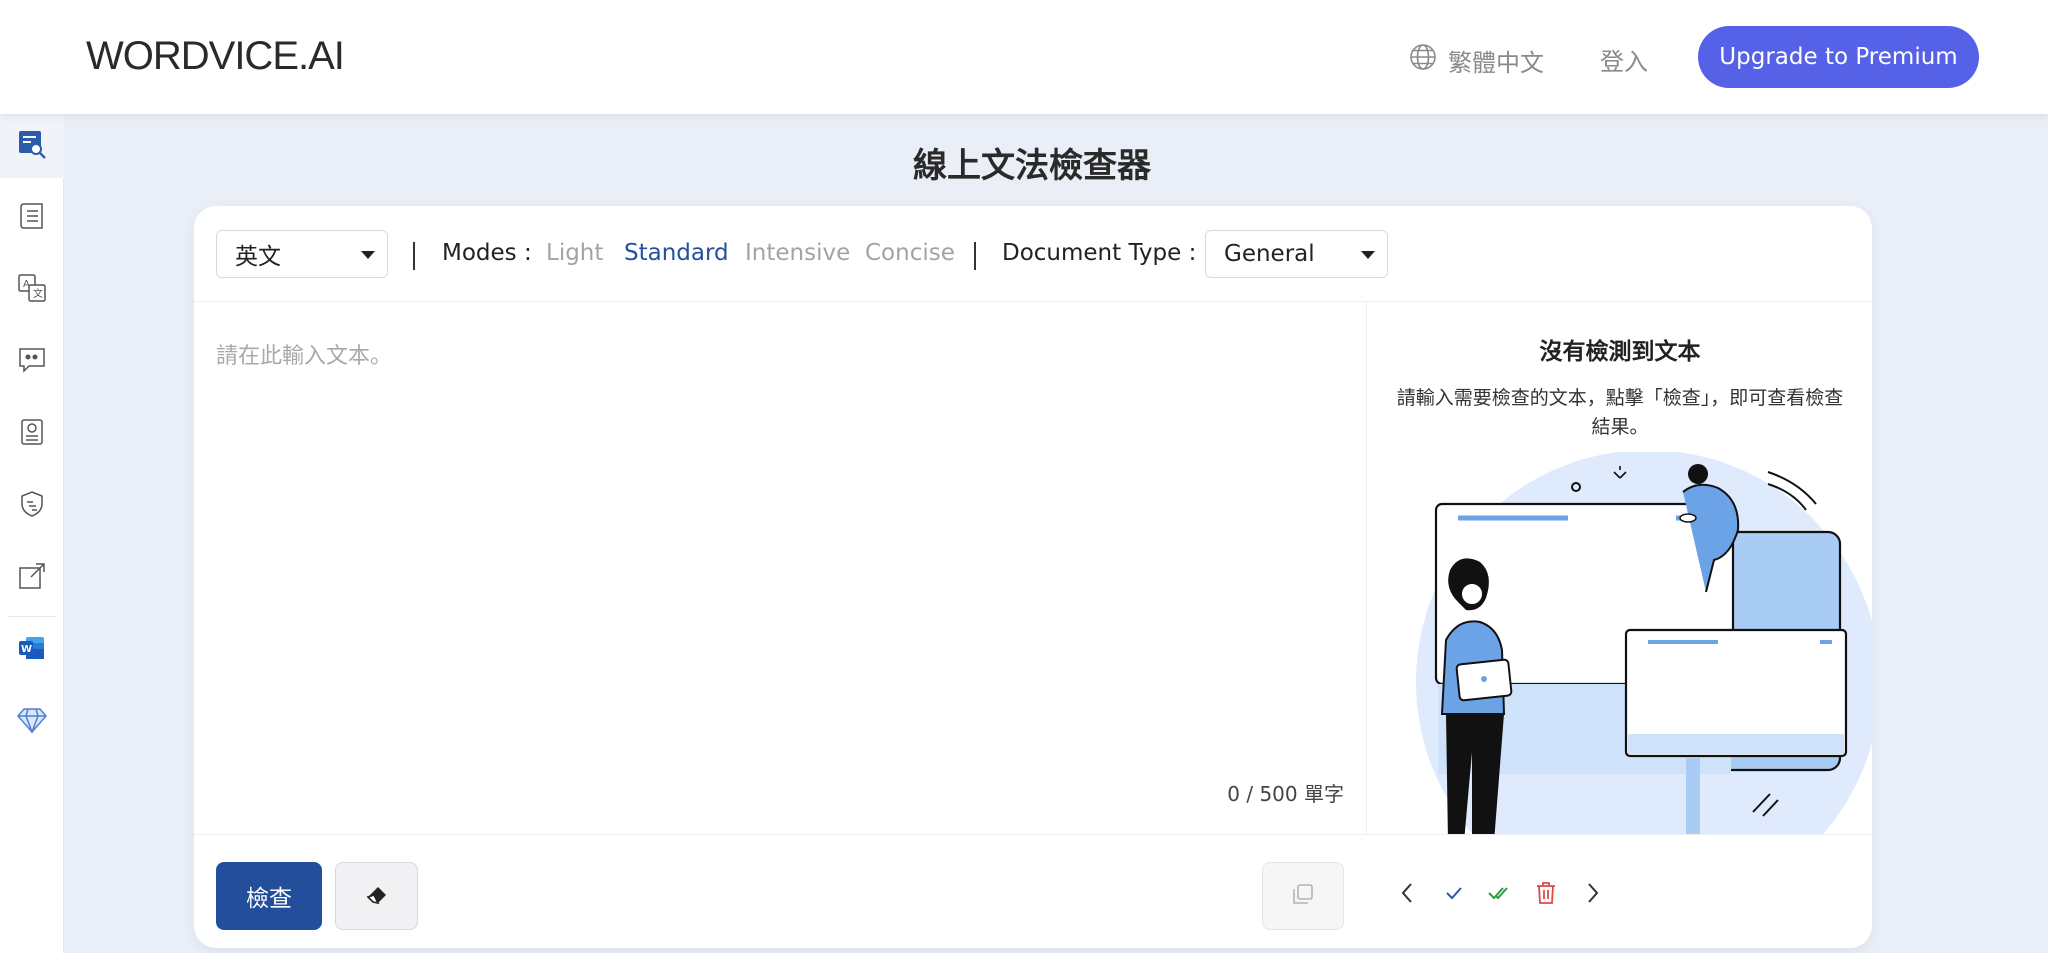  What do you see at coordinates (1423, 60) in the screenshot?
I see `globe-icon` at bounding box center [1423, 60].